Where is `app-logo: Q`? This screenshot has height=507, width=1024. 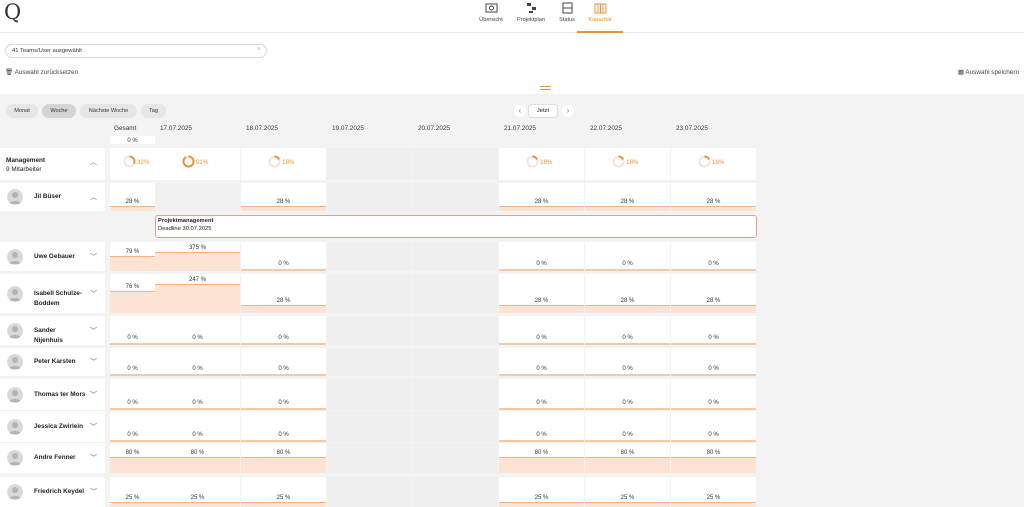
app-logo: Q is located at coordinates (12, 12).